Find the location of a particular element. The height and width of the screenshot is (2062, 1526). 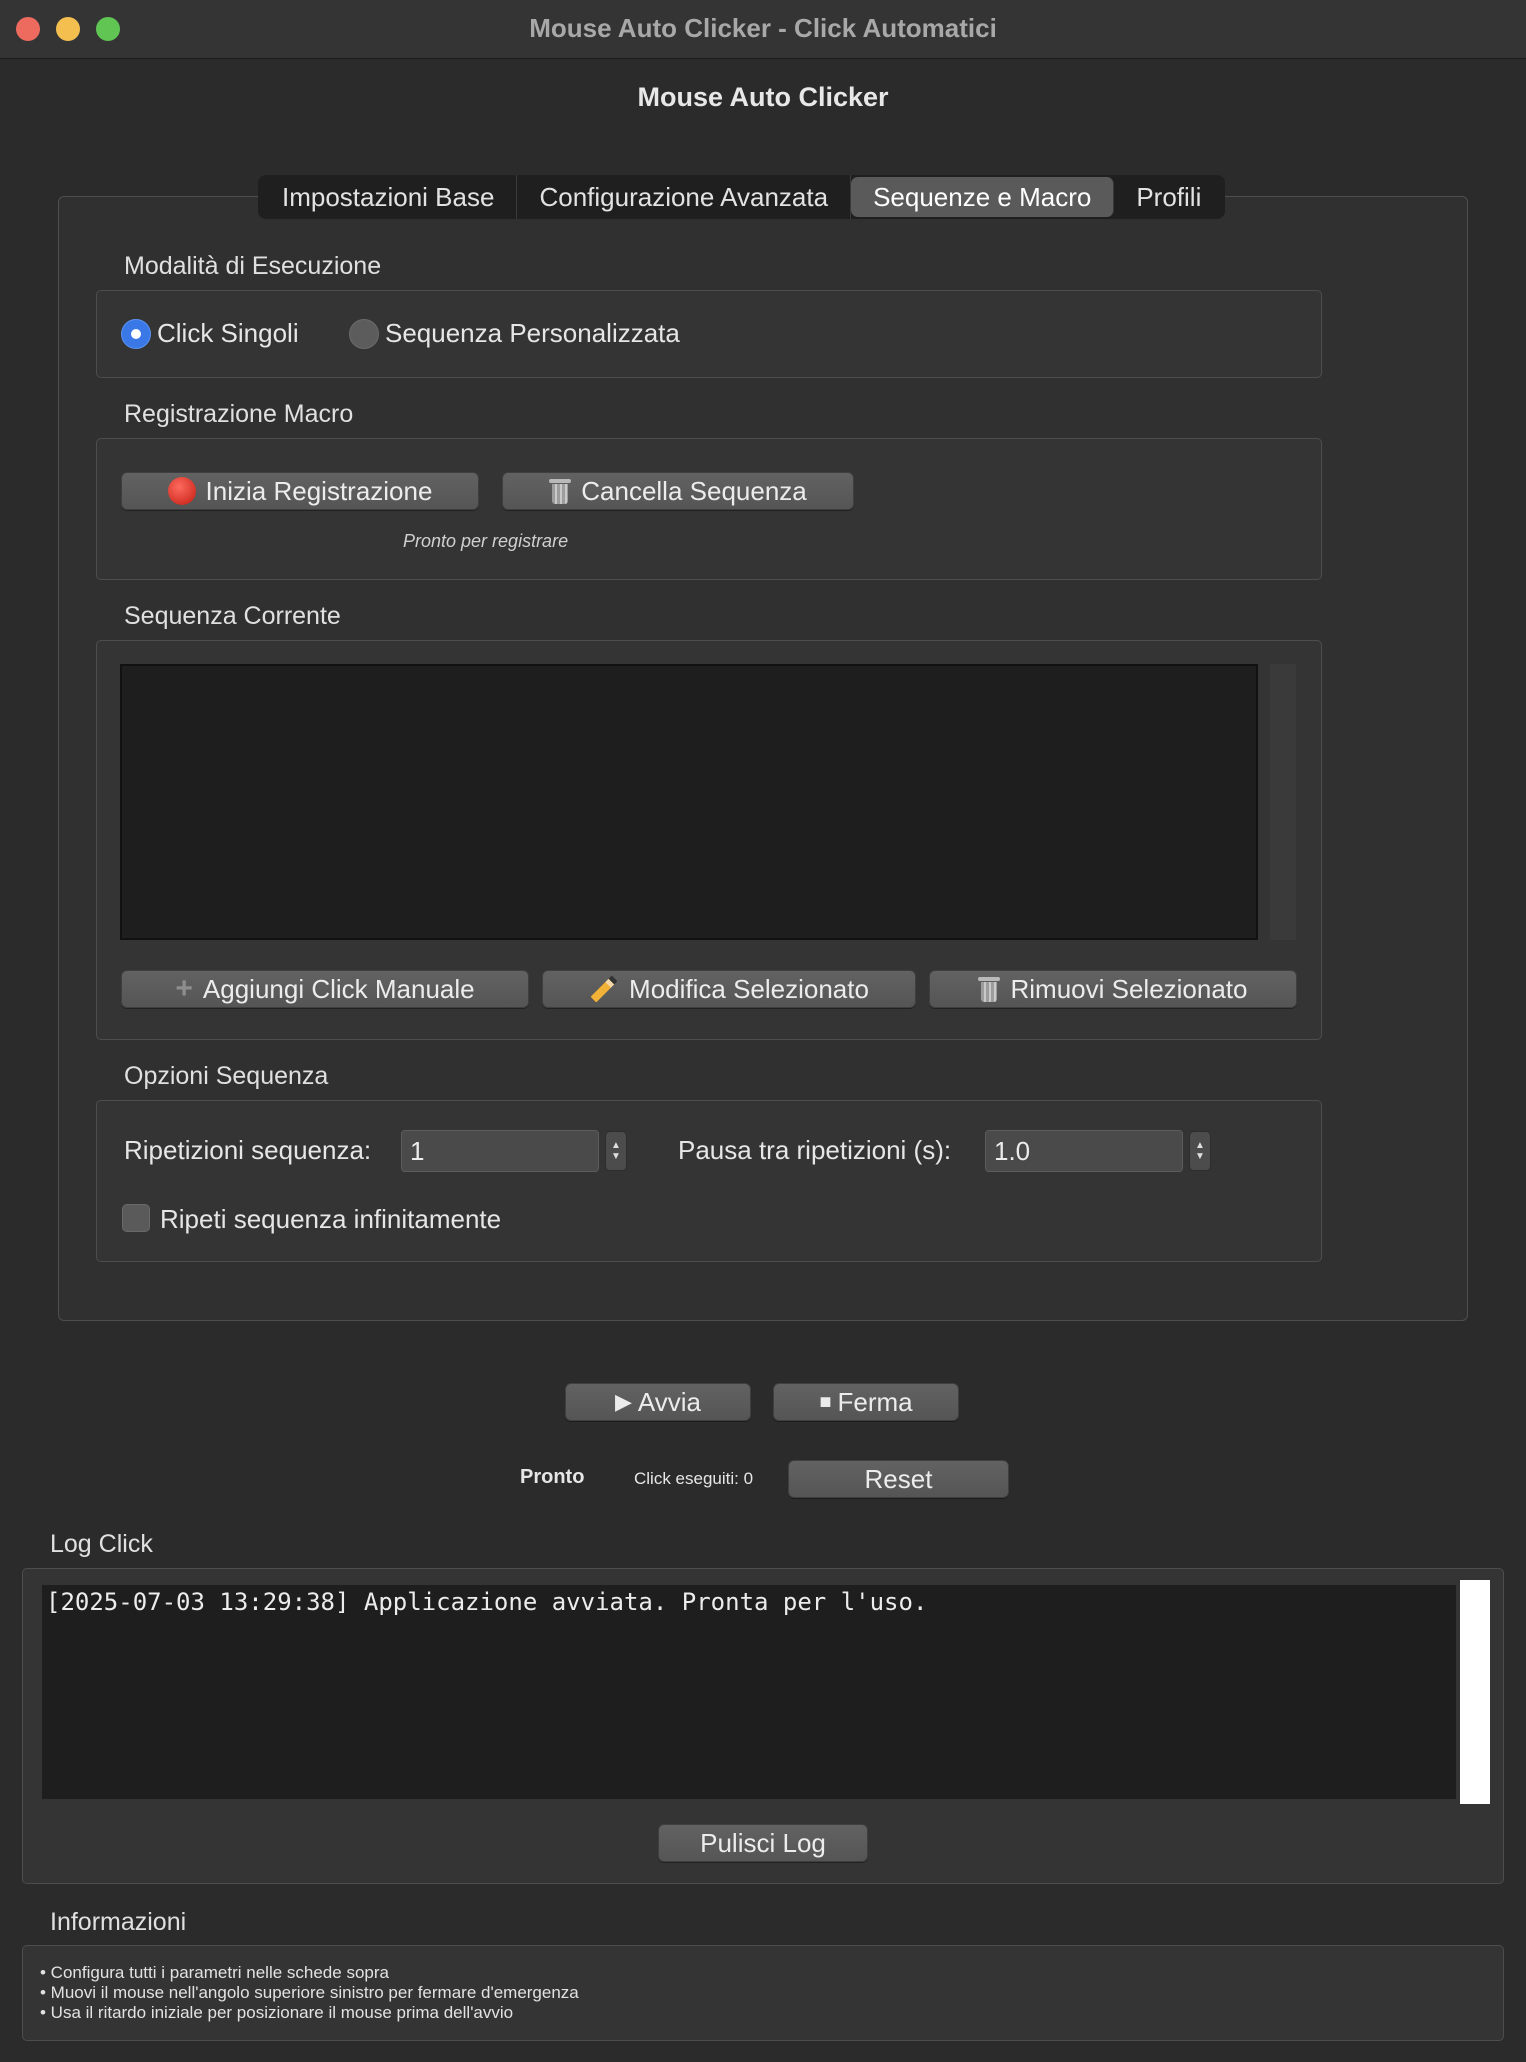

recording-status: Pronto per registrare is located at coordinates (486, 541).